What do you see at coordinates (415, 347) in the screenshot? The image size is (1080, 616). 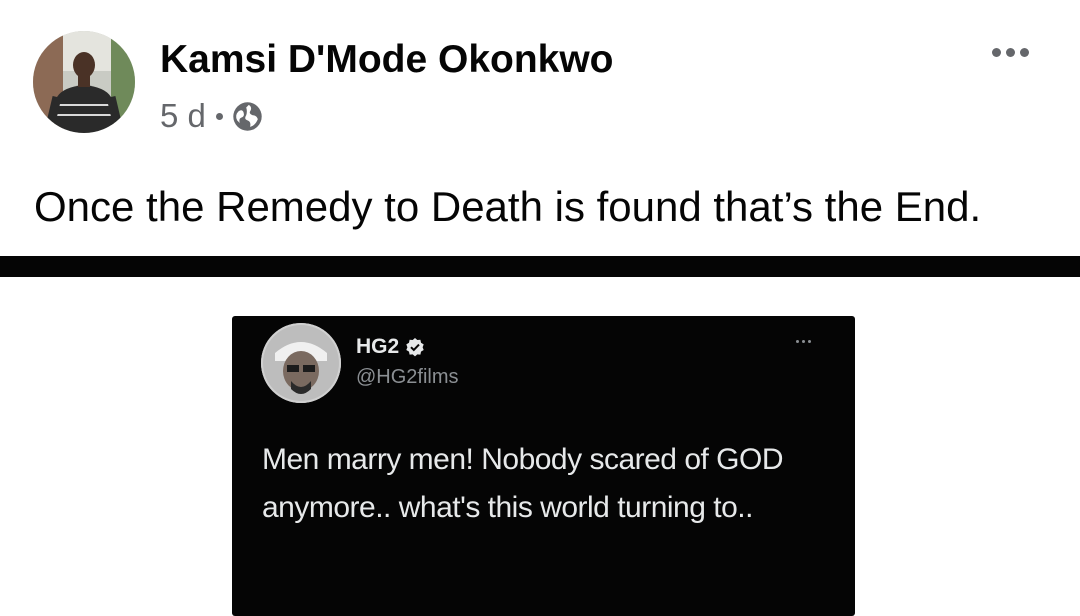 I see `verified-badge-icon` at bounding box center [415, 347].